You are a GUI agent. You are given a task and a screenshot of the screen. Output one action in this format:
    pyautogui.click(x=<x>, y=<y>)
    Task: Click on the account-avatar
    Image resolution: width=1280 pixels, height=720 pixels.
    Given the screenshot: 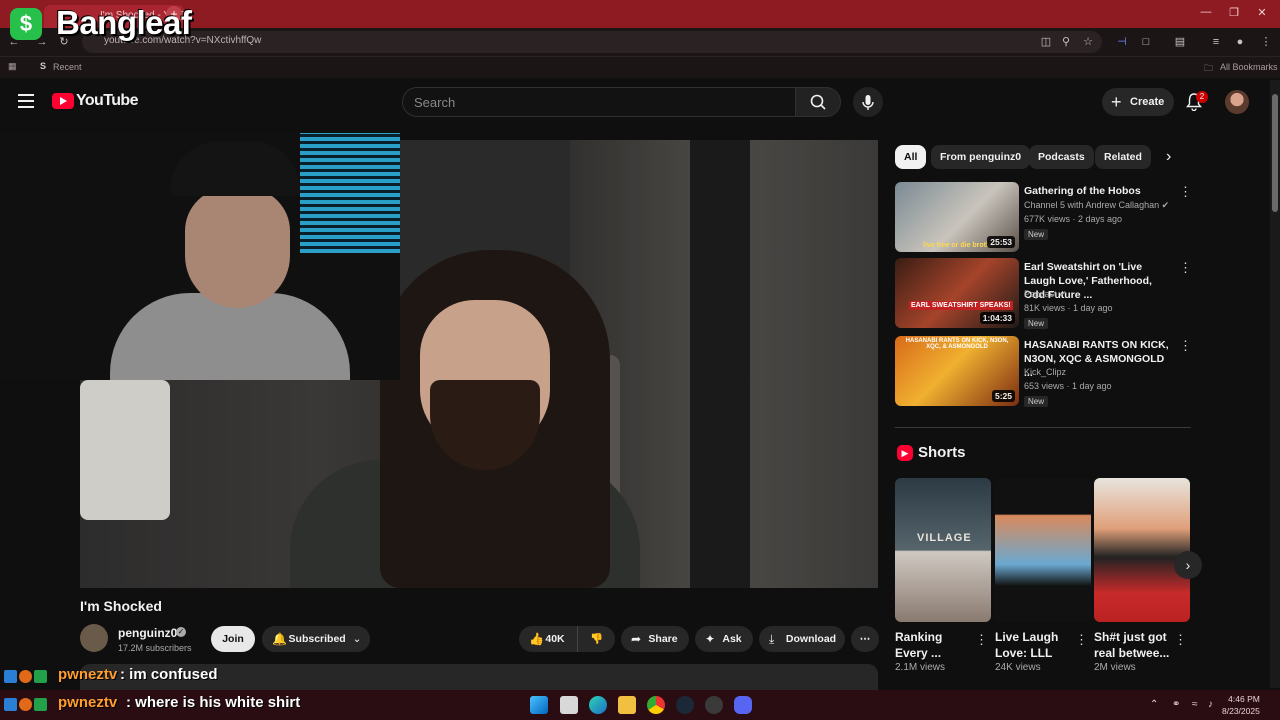 What is the action you would take?
    pyautogui.click(x=1237, y=102)
    